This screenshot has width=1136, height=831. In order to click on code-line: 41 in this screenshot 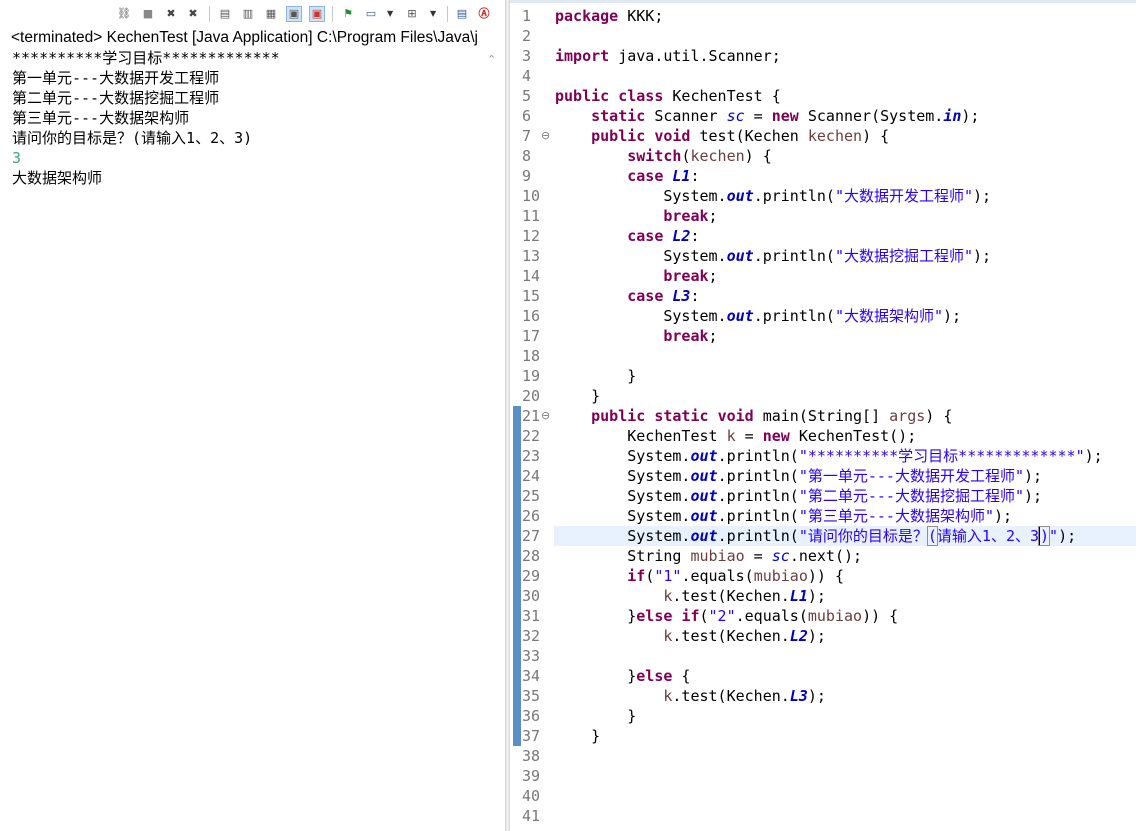, I will do `click(823, 816)`.